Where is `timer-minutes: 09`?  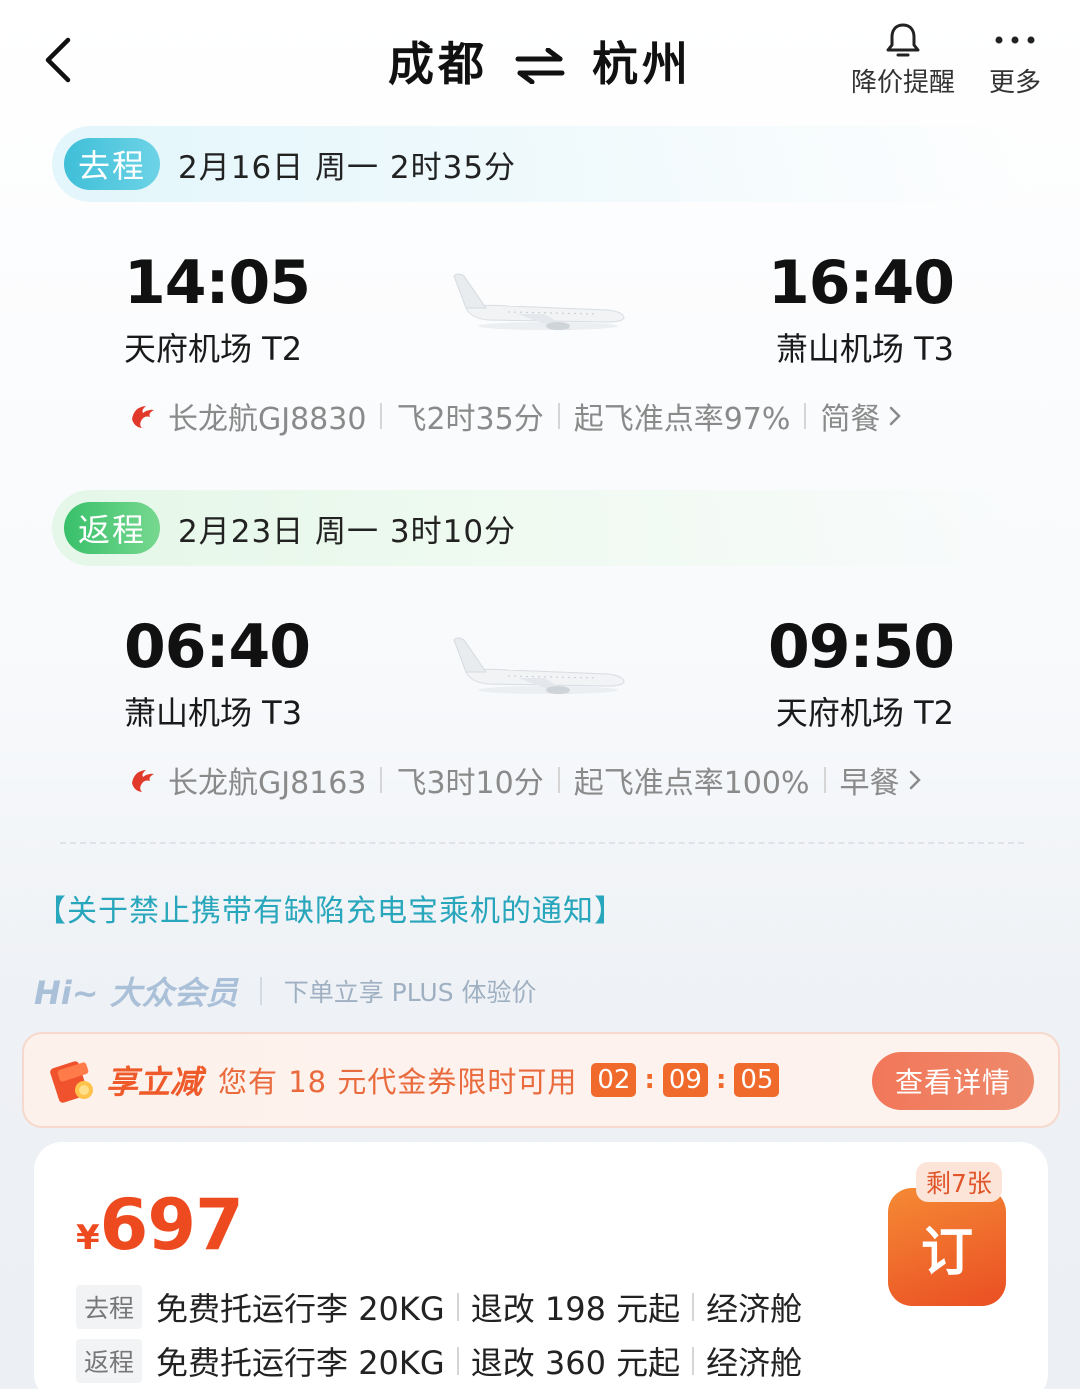 timer-minutes: 09 is located at coordinates (685, 1080).